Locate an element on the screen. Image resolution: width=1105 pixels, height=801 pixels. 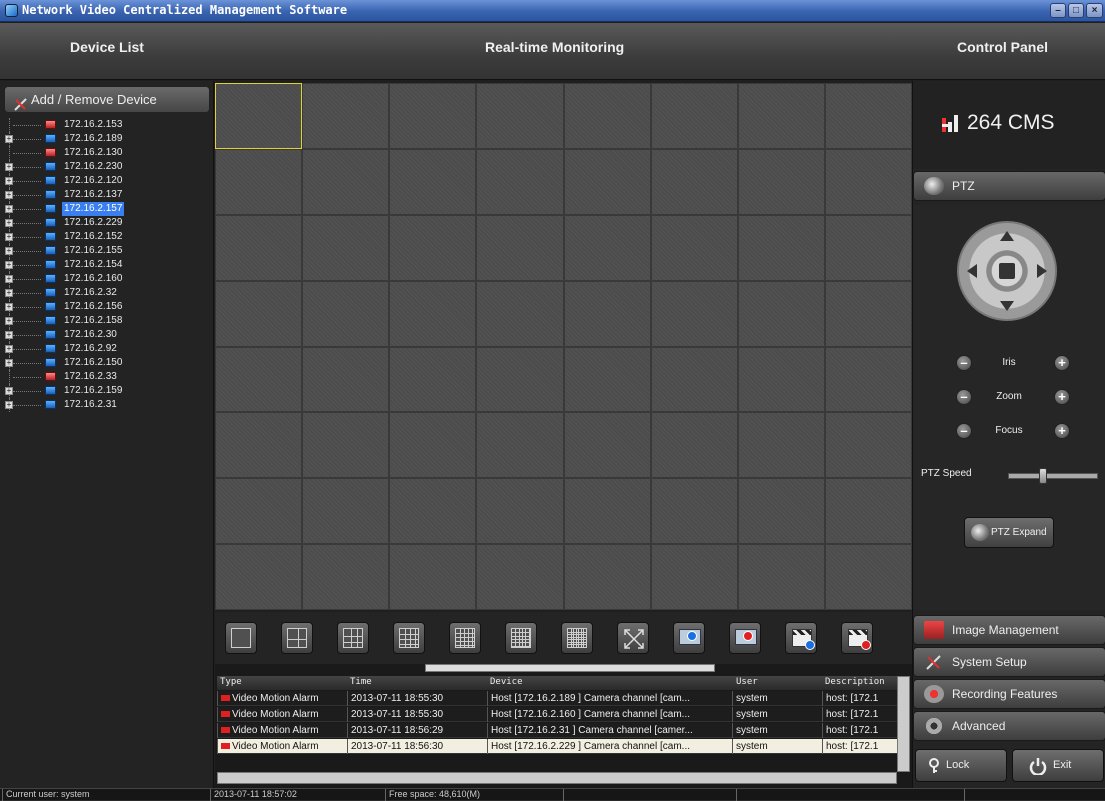
device-tree-item: +172.16.2.230 is located at coordinates (106, 167).